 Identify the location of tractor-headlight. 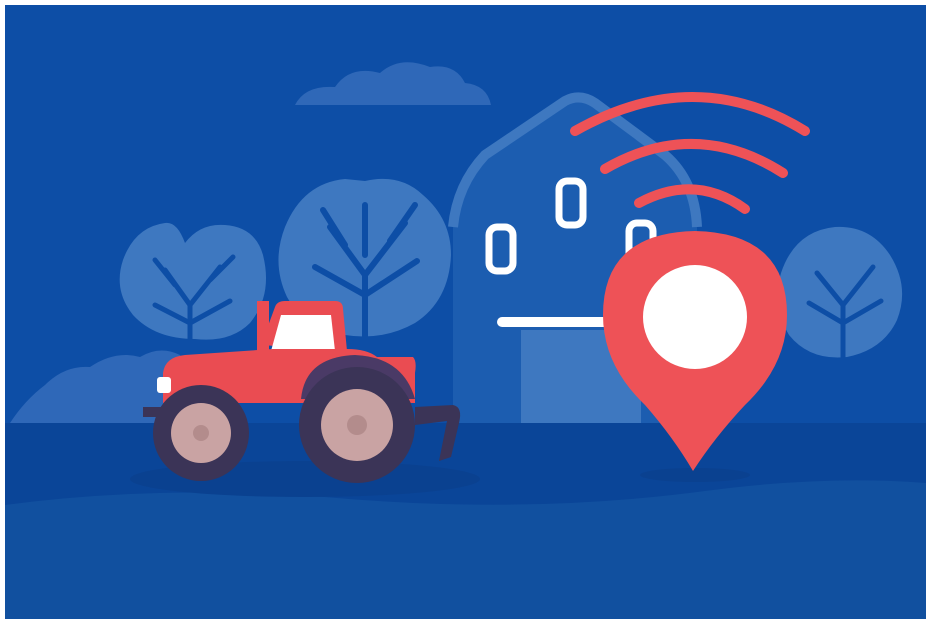
(164, 385).